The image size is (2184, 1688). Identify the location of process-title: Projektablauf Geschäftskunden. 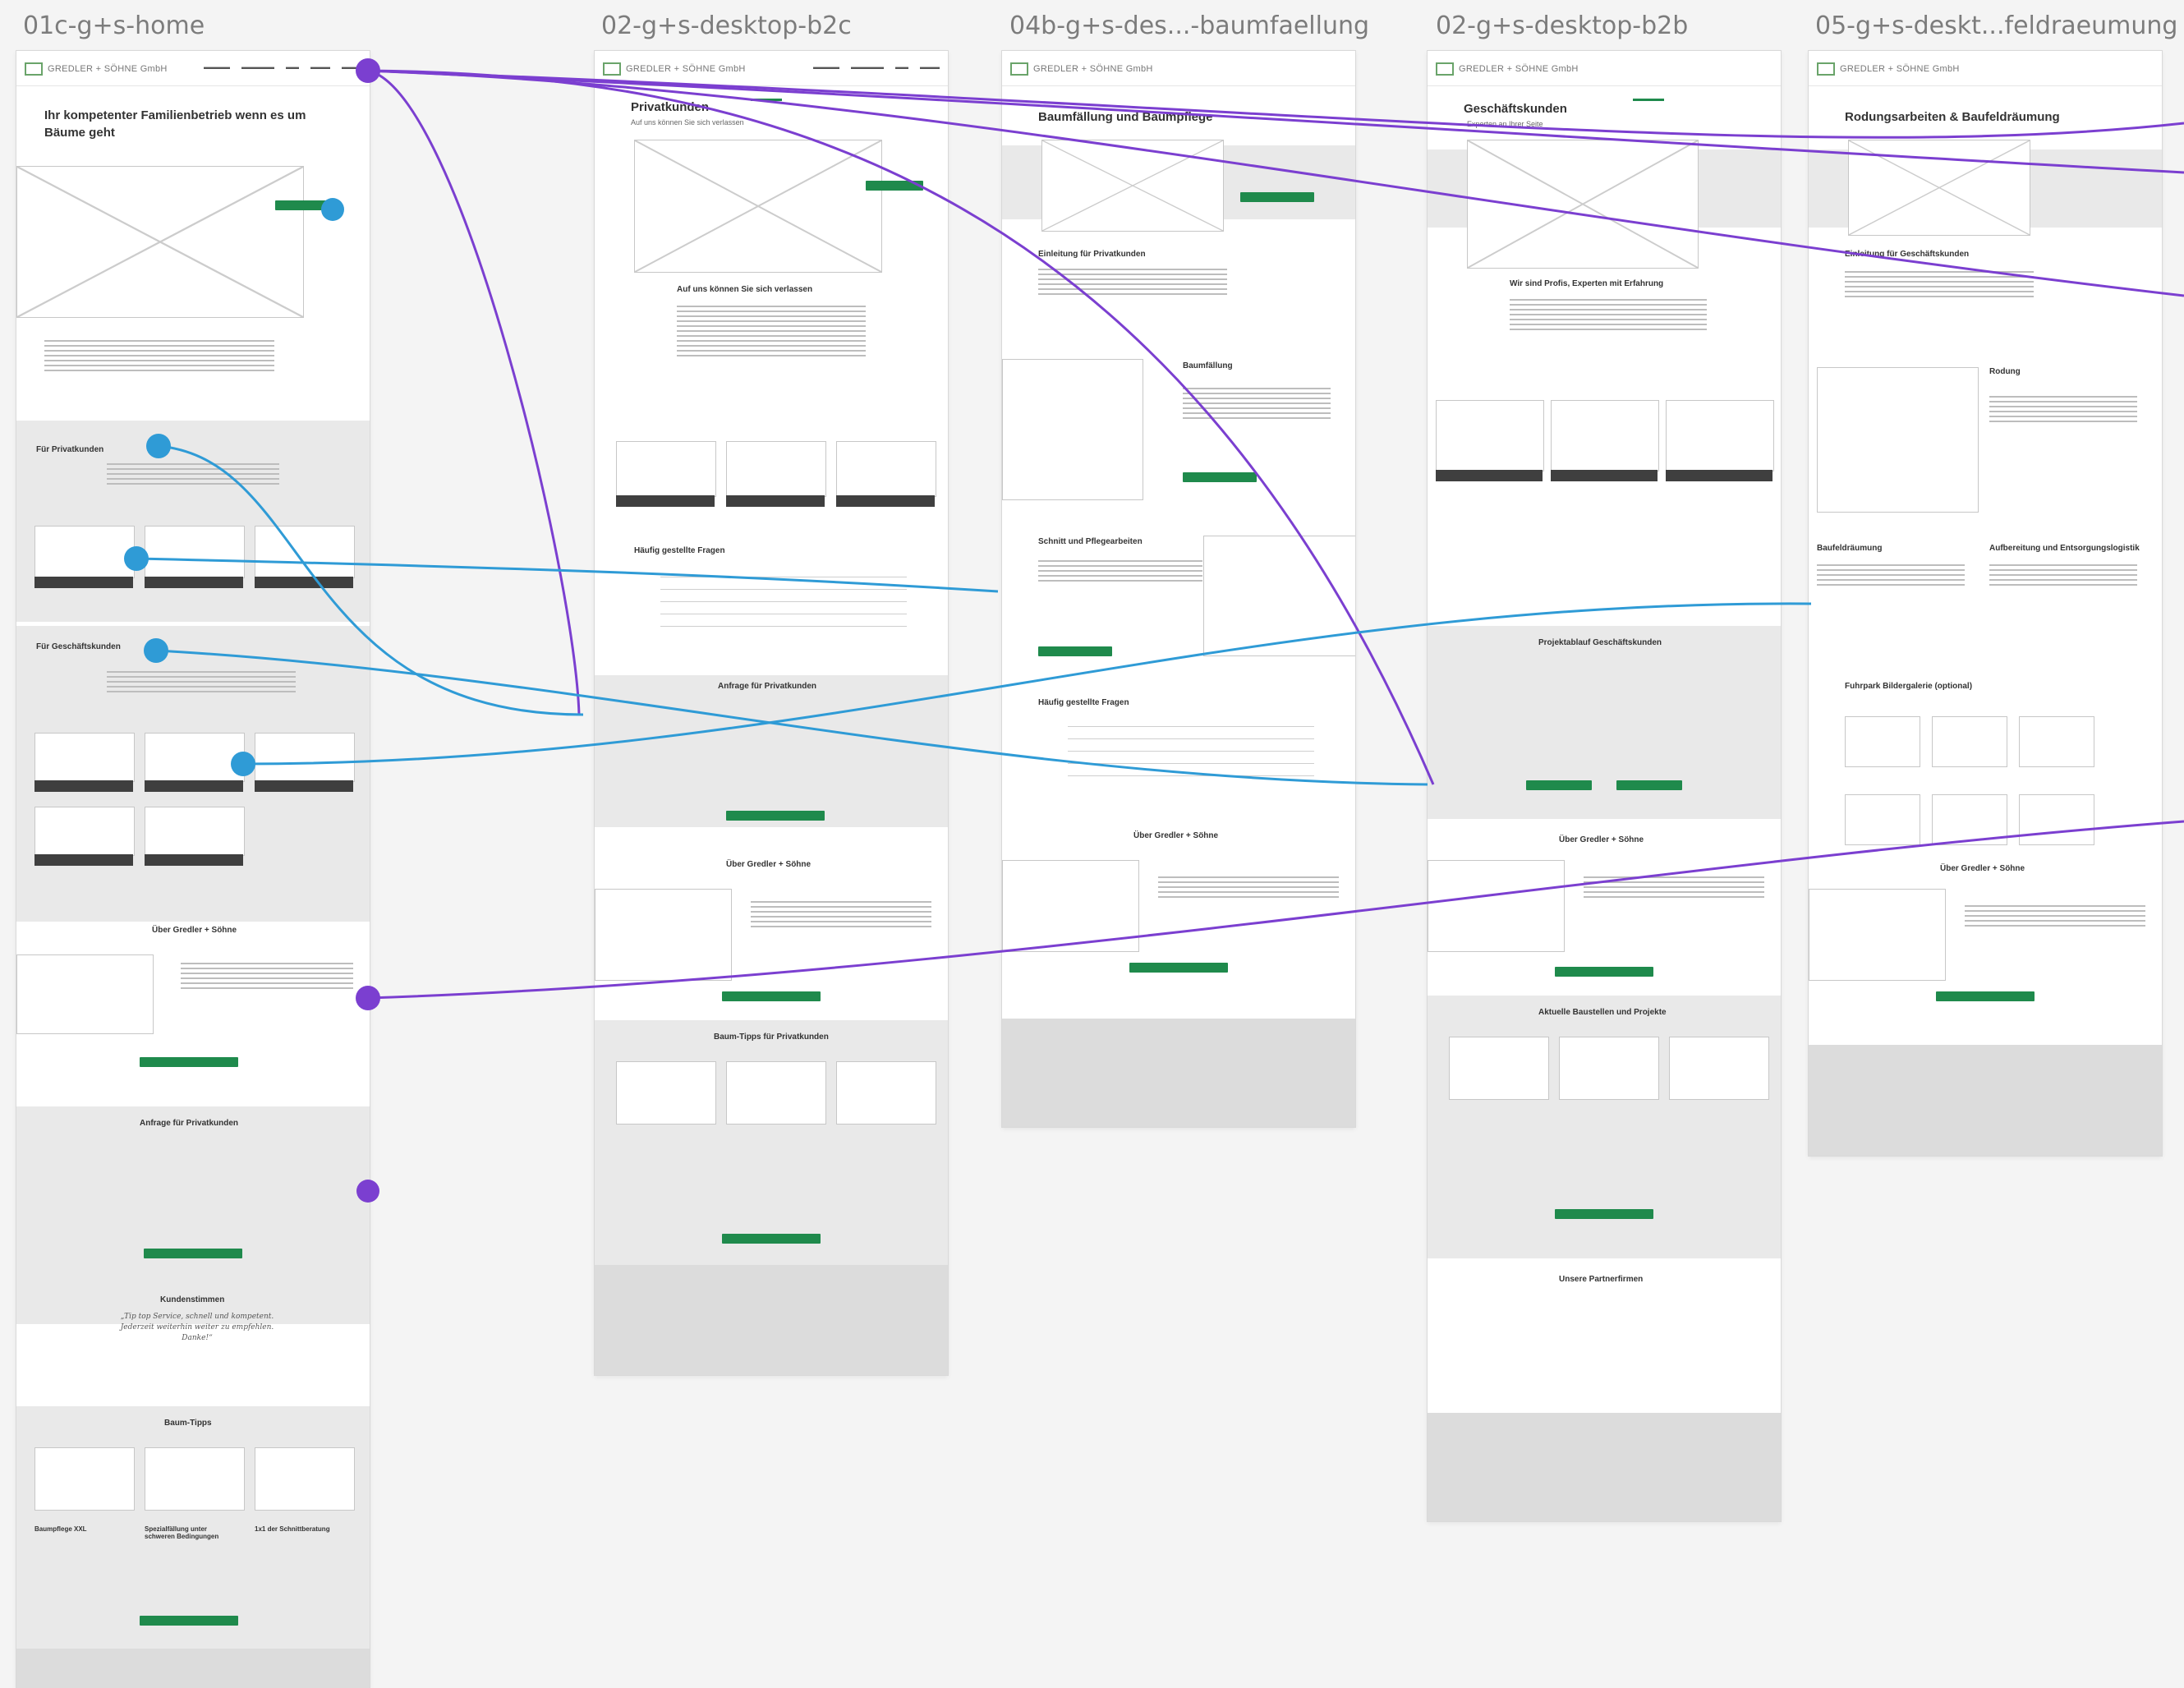
(1600, 642).